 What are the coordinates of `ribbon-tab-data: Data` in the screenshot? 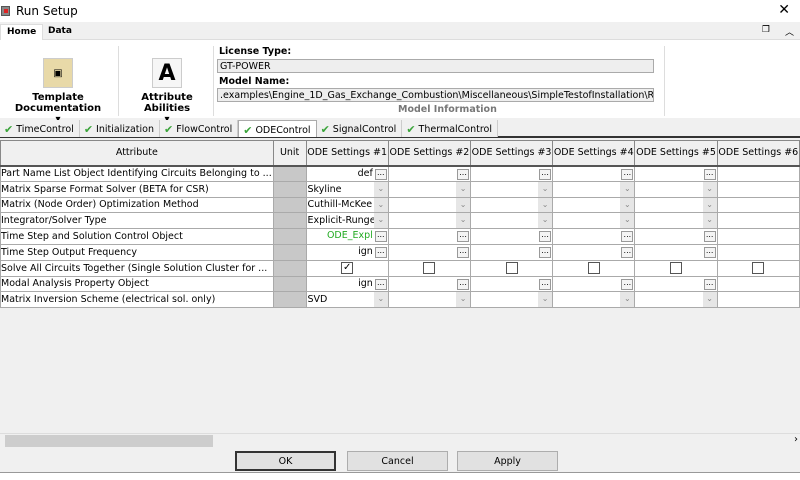 It's located at (60, 32).